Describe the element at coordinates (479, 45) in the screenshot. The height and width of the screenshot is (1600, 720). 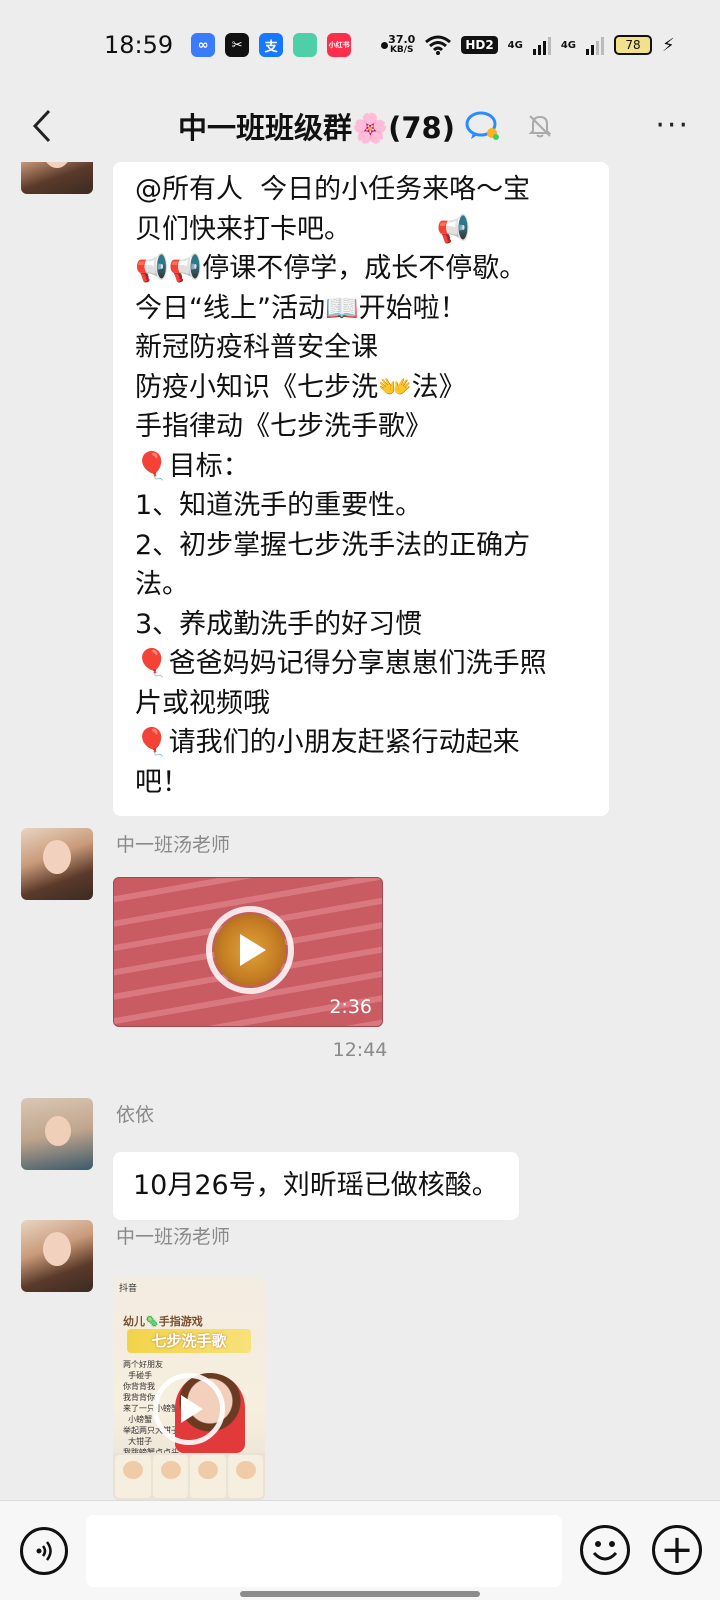
I see `hd-voice-badge: HD2` at that location.